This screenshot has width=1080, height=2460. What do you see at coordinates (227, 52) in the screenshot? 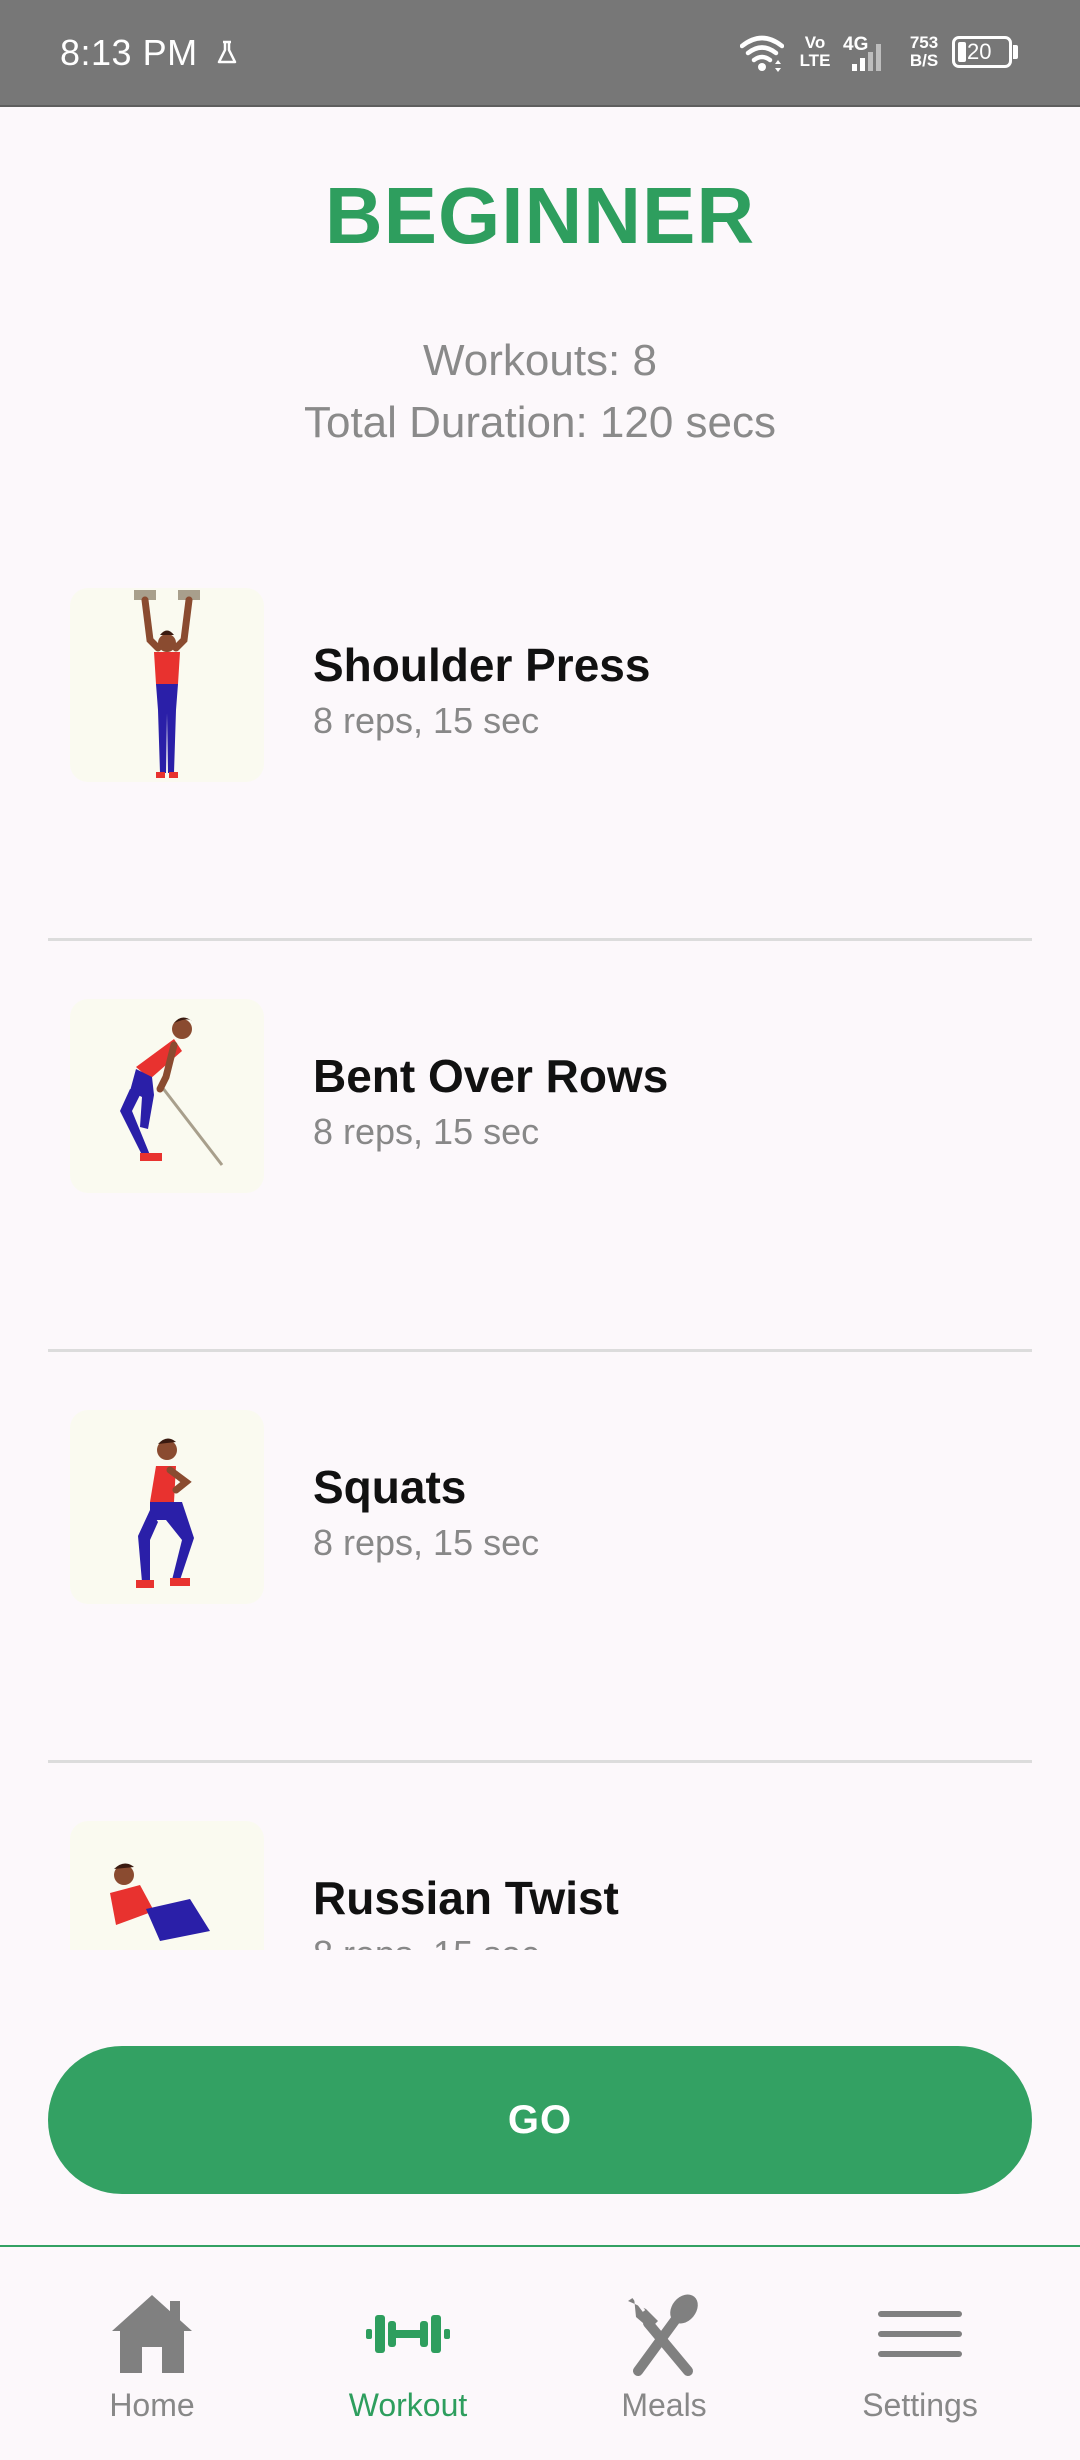
I see `flask-icon` at bounding box center [227, 52].